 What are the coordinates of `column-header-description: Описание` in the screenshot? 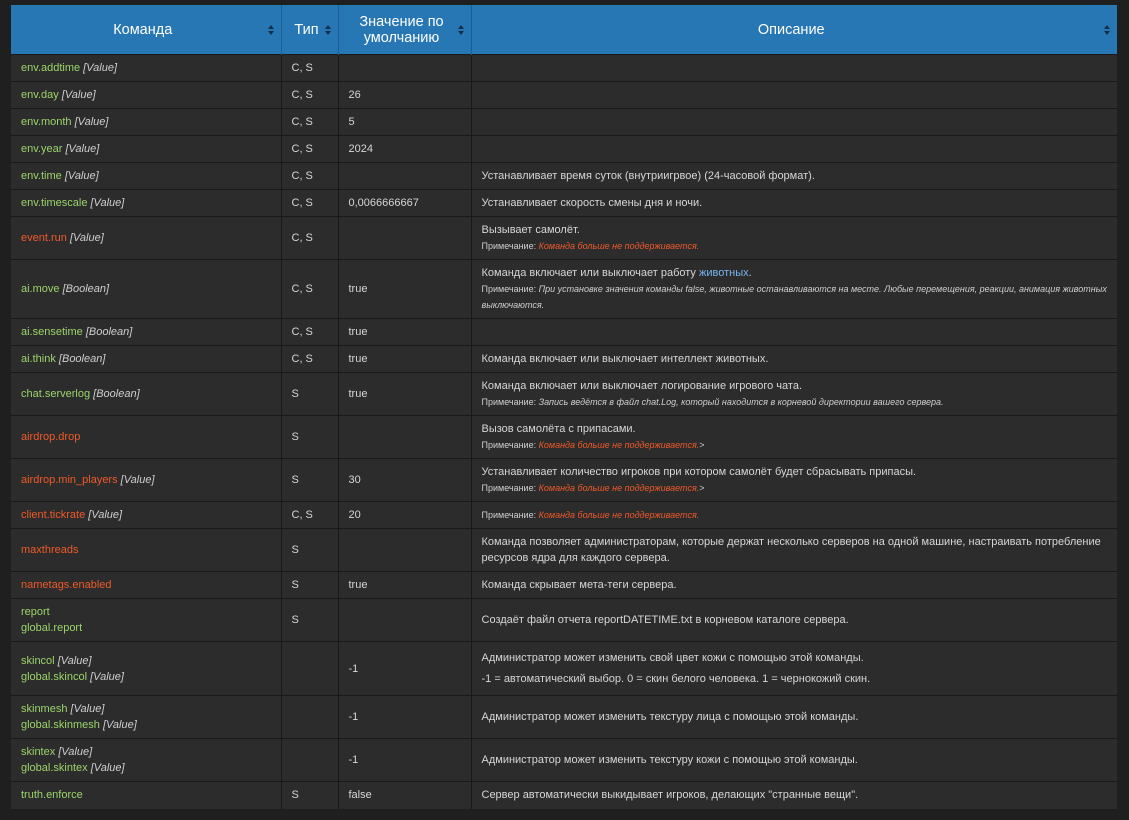 It's located at (794, 30).